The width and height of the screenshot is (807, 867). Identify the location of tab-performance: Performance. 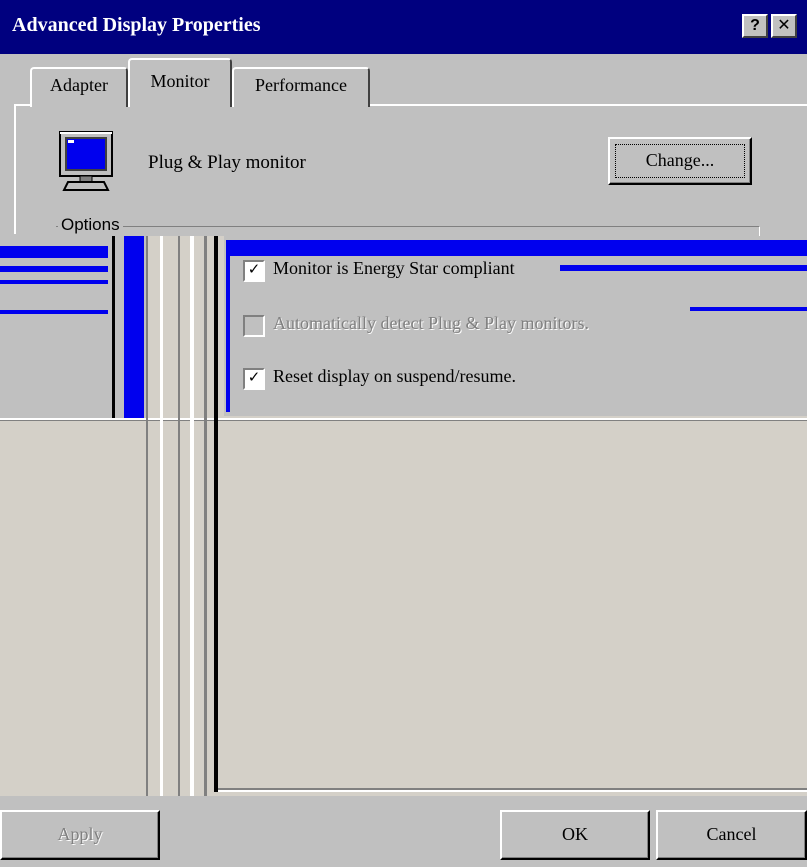
(301, 87).